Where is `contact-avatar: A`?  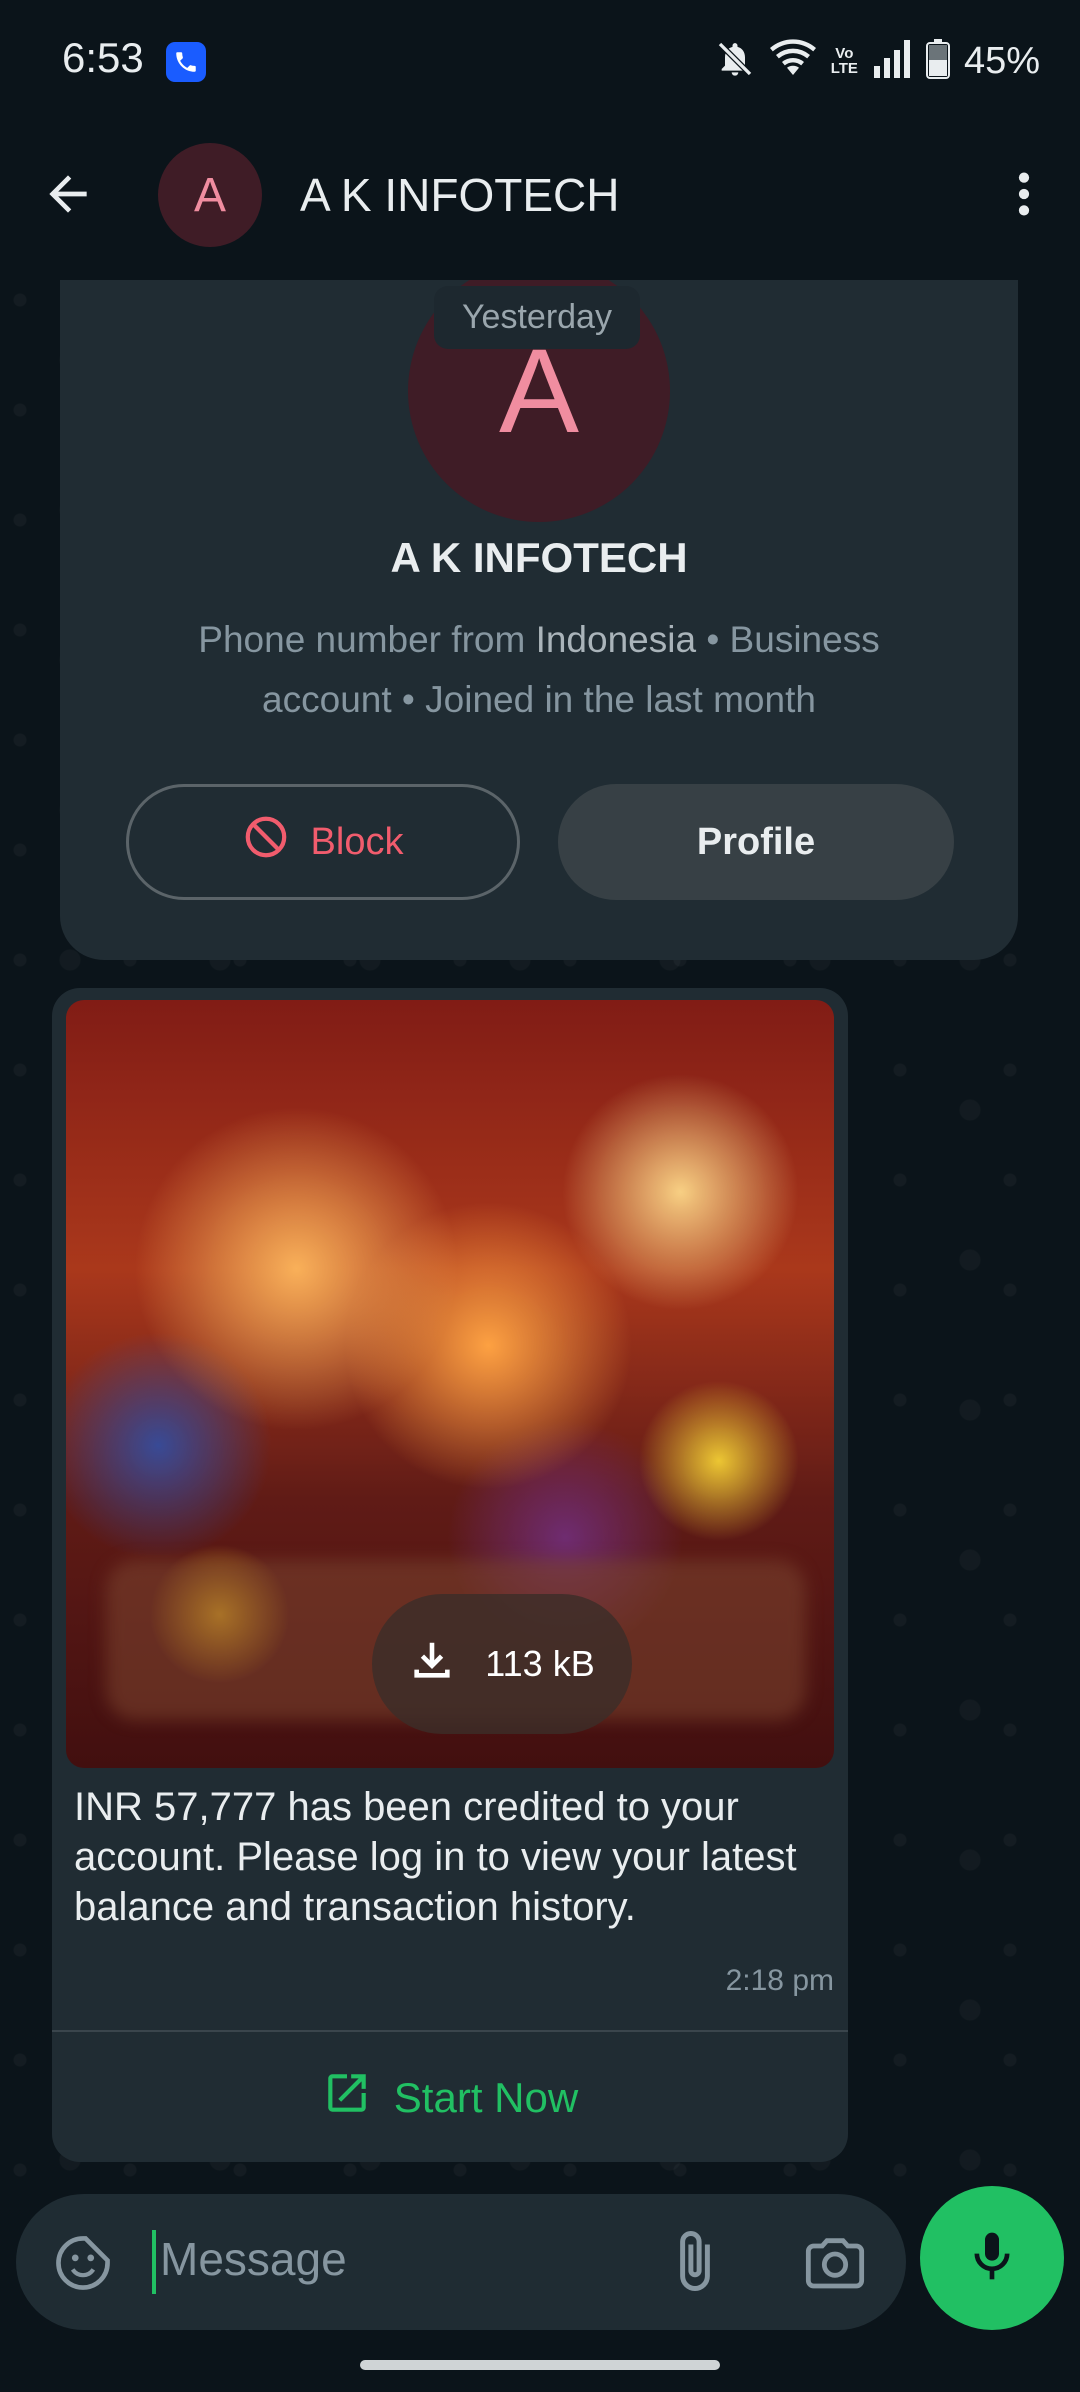
contact-avatar: A is located at coordinates (210, 195).